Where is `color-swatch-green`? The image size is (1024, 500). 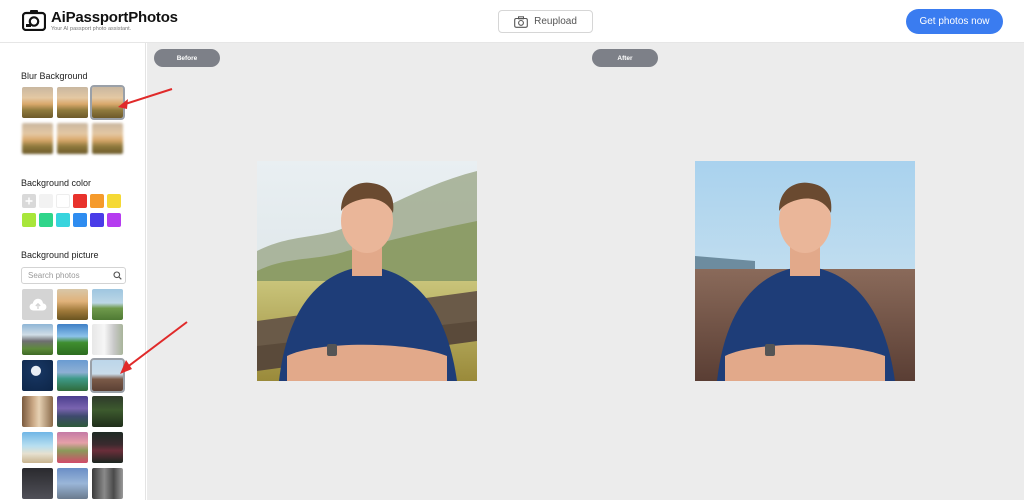 color-swatch-green is located at coordinates (46, 220).